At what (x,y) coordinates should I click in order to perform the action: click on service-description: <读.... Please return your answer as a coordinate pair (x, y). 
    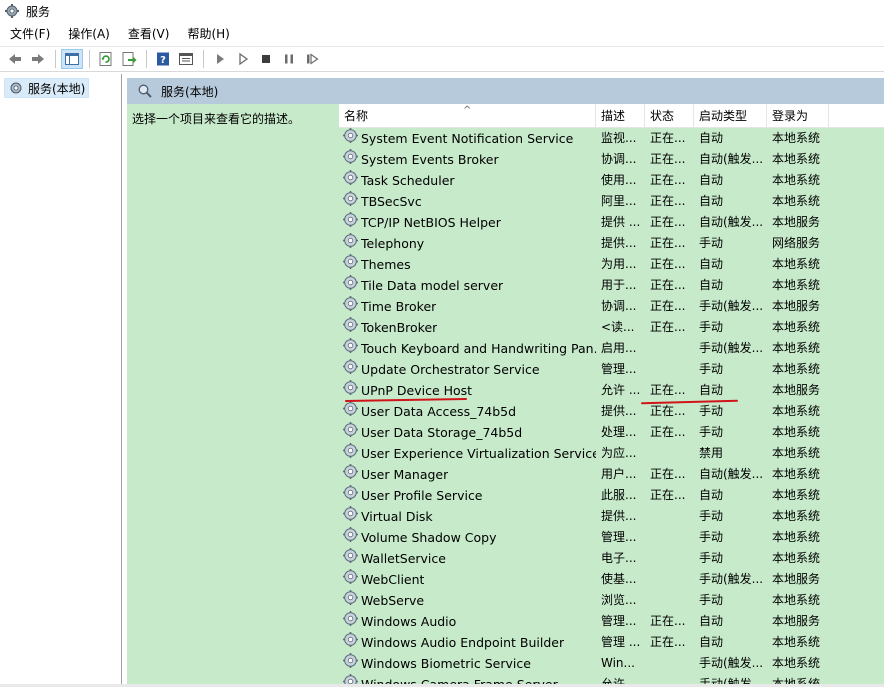
    Looking at the image, I should click on (618, 327).